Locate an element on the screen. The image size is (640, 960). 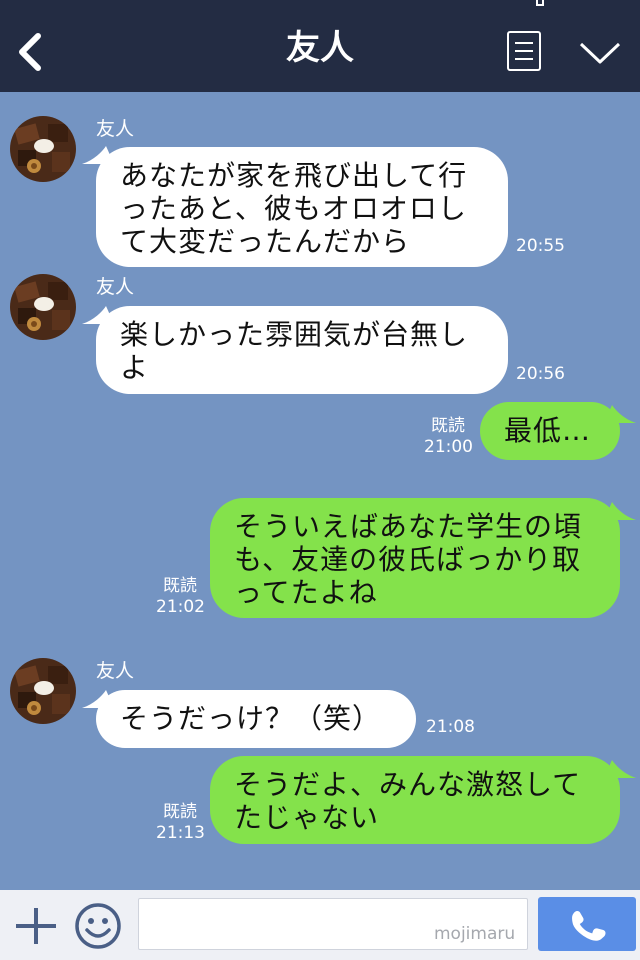
message-time: 21:00 is located at coordinates (448, 447).